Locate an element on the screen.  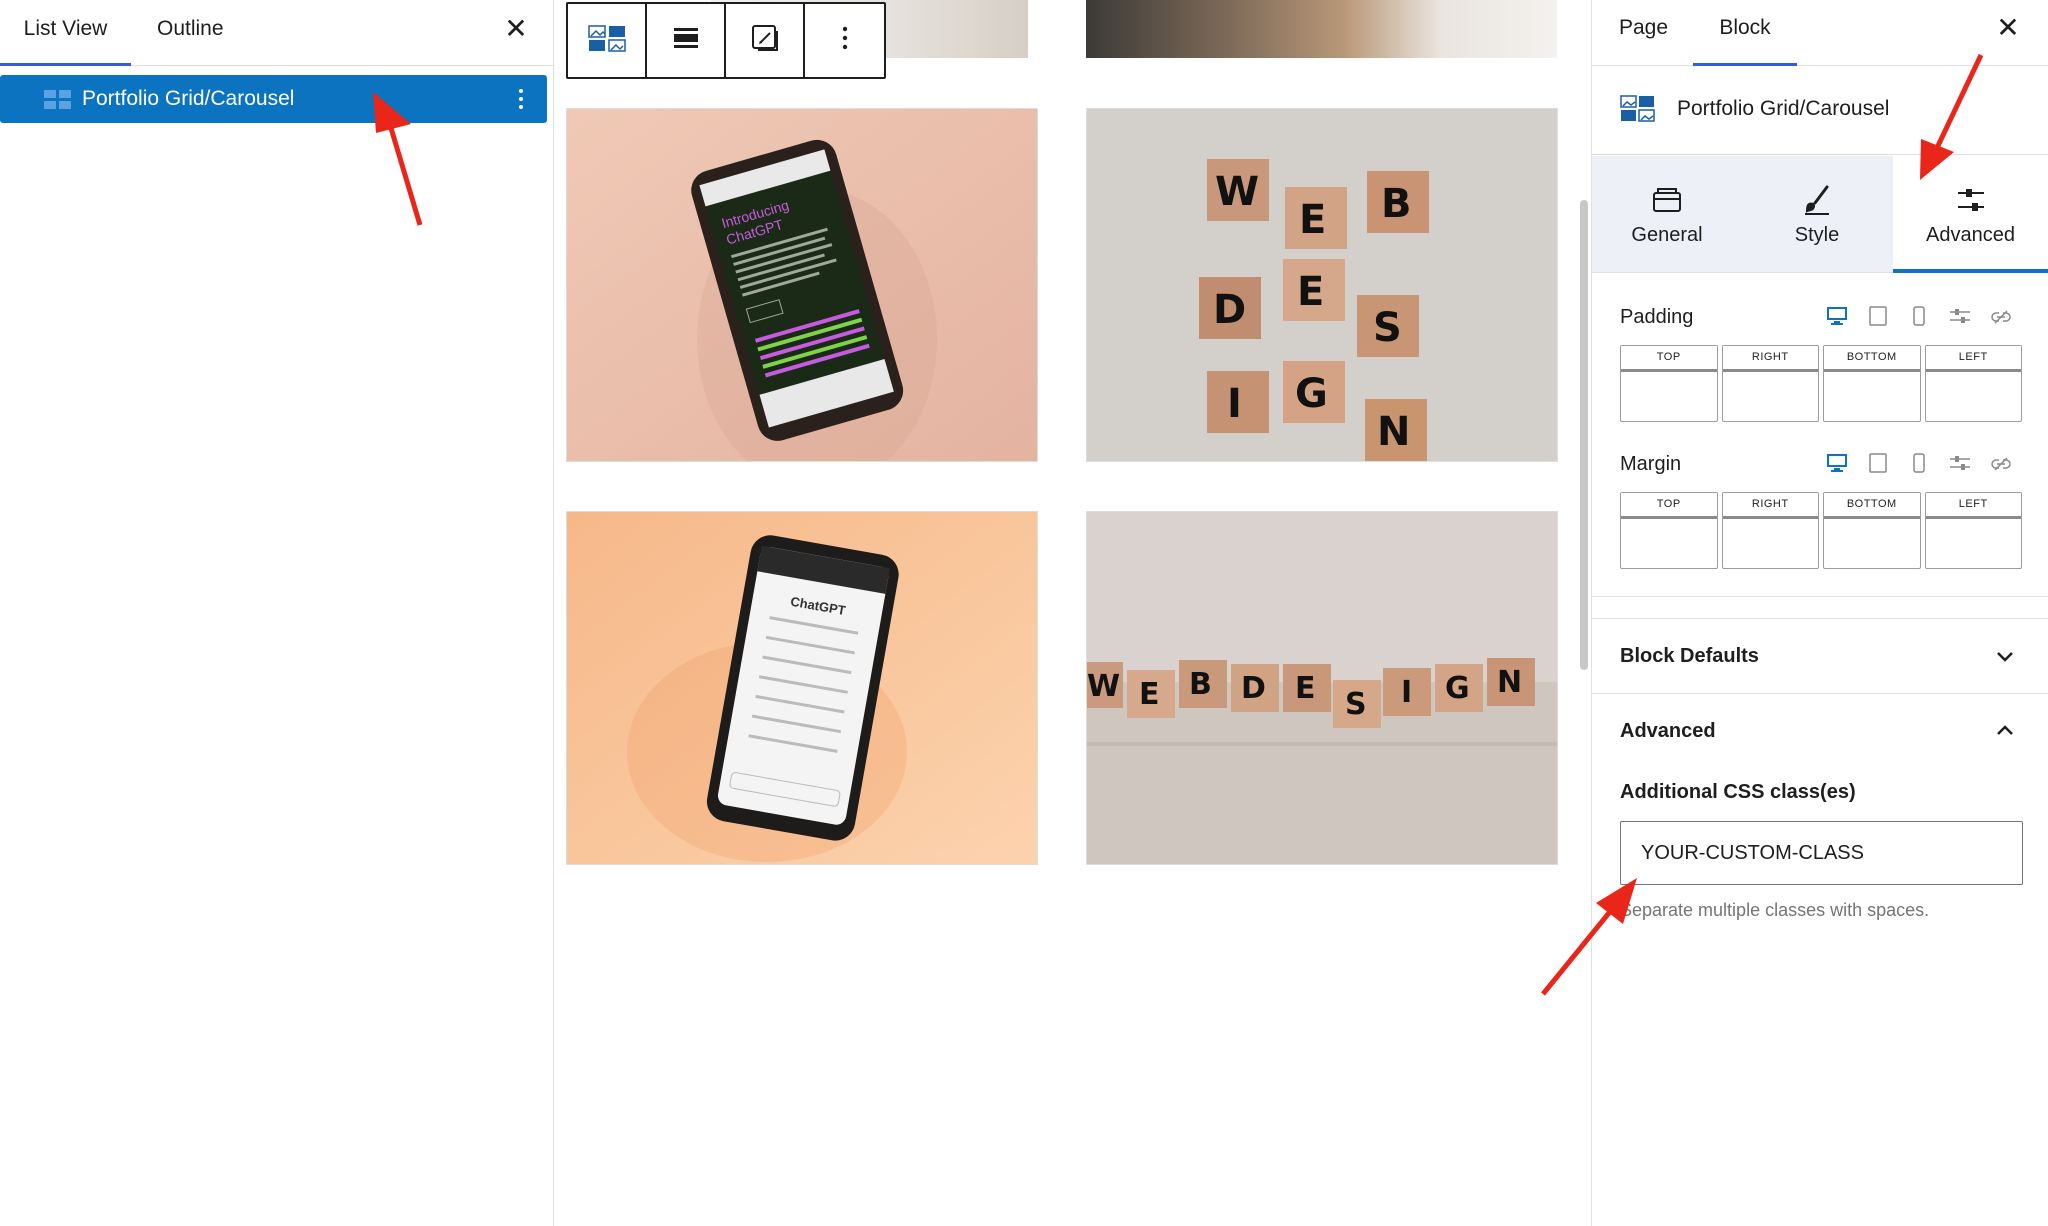
edit-image-icon is located at coordinates (765, 40).